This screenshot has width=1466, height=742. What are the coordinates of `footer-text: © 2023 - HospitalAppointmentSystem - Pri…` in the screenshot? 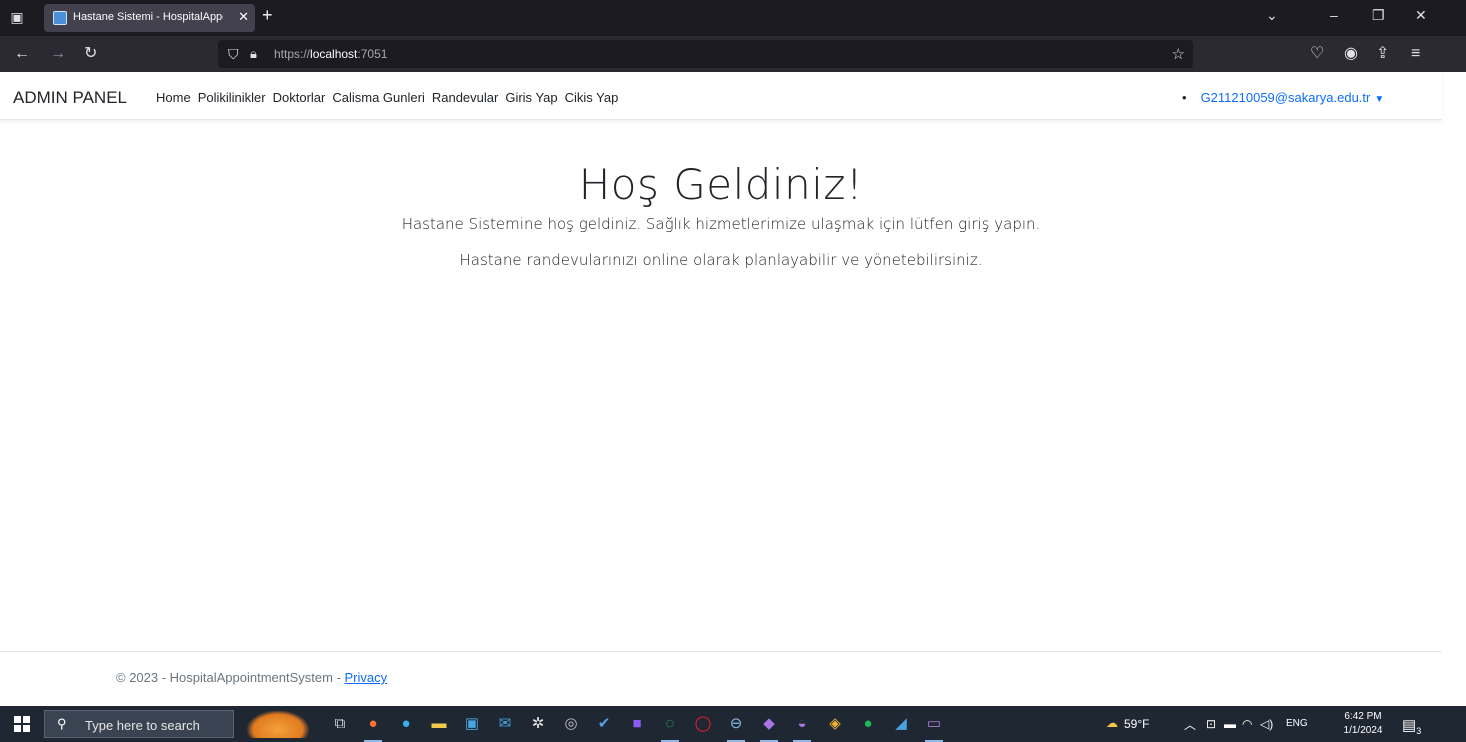 It's located at (251, 677).